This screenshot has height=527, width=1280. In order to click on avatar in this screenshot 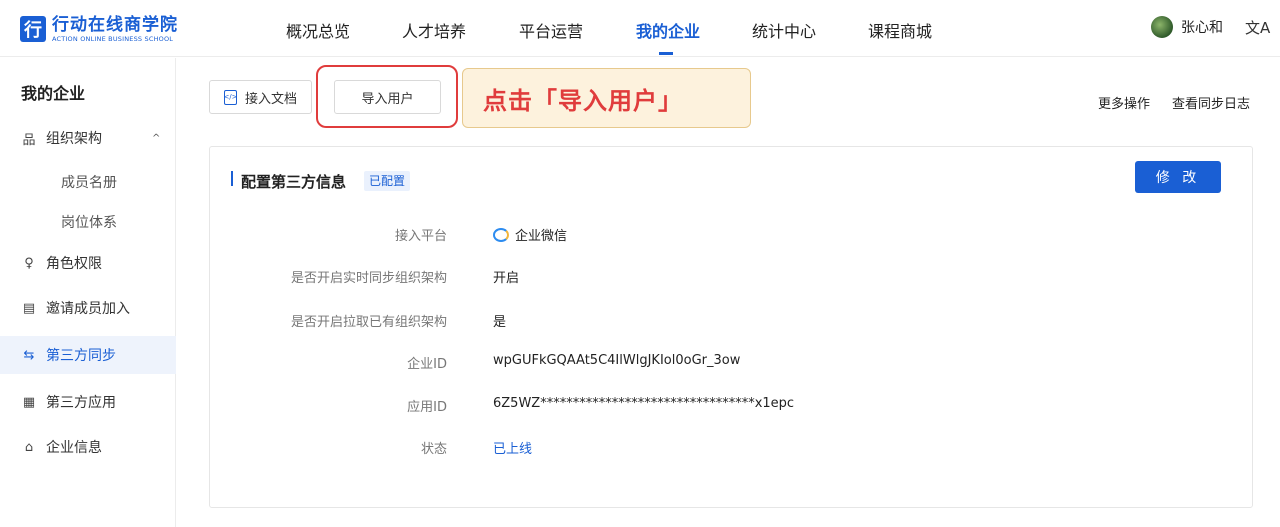, I will do `click(1162, 27)`.